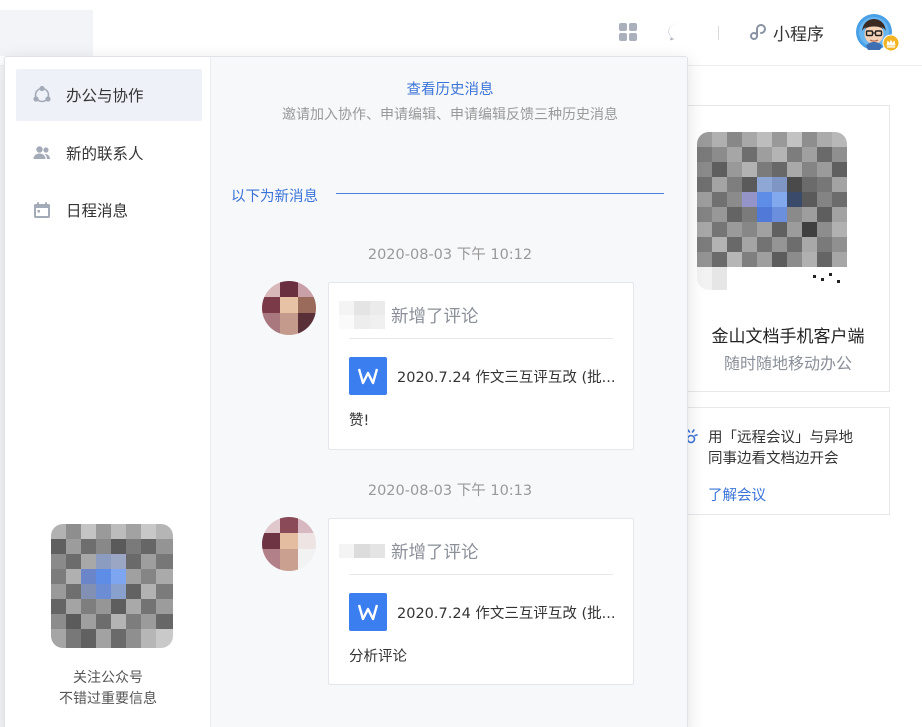 This screenshot has width=922, height=727. Describe the element at coordinates (97, 211) in the screenshot. I see `sidebar-item-label: 日程消息` at that location.